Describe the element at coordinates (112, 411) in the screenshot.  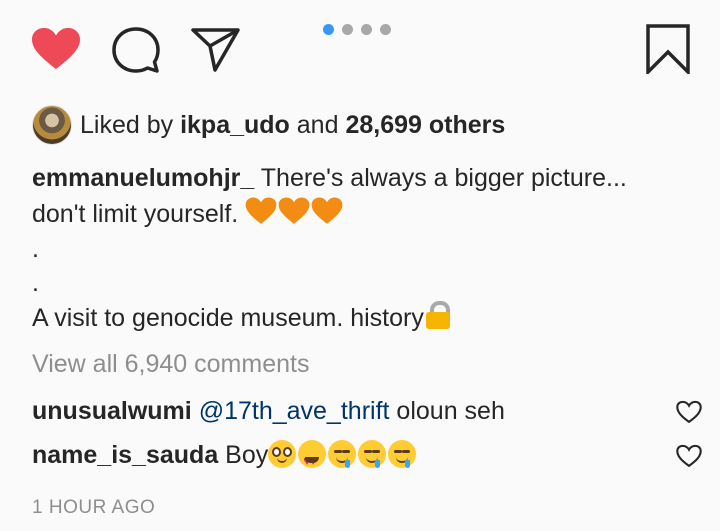
I see `comment-username: unusualwumi` at that location.